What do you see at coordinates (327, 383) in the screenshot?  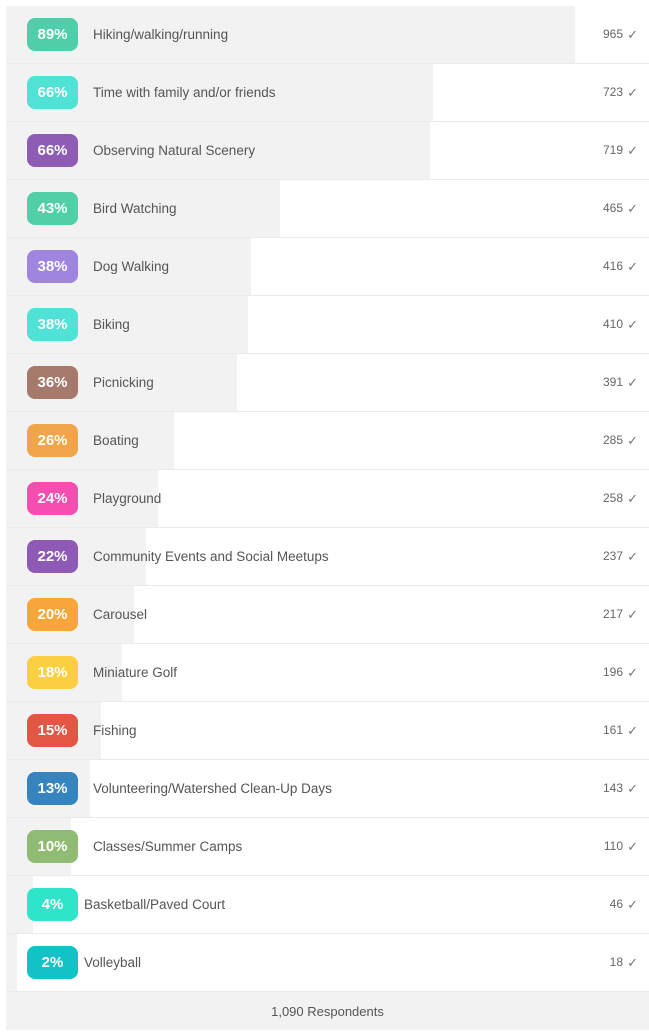 I see `result-row: 36% Picnicking 391 ✓` at bounding box center [327, 383].